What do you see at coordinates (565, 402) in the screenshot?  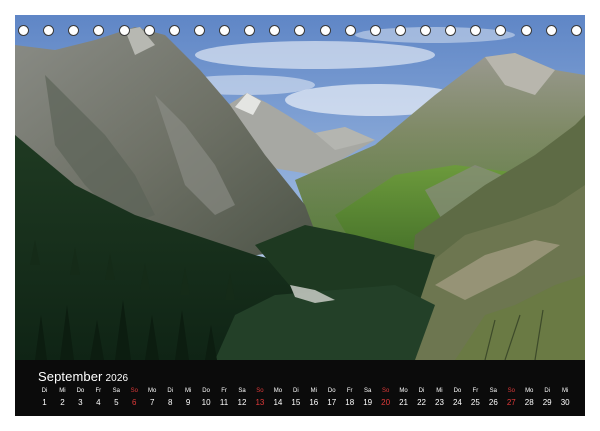 I see `day-number: 30` at bounding box center [565, 402].